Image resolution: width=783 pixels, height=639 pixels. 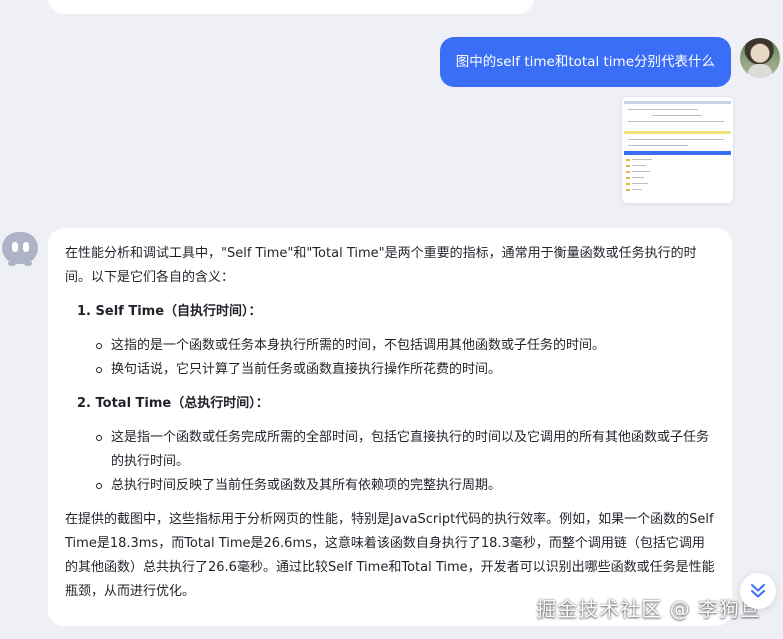 I want to click on scroll-to-bottom-button, so click(x=758, y=591).